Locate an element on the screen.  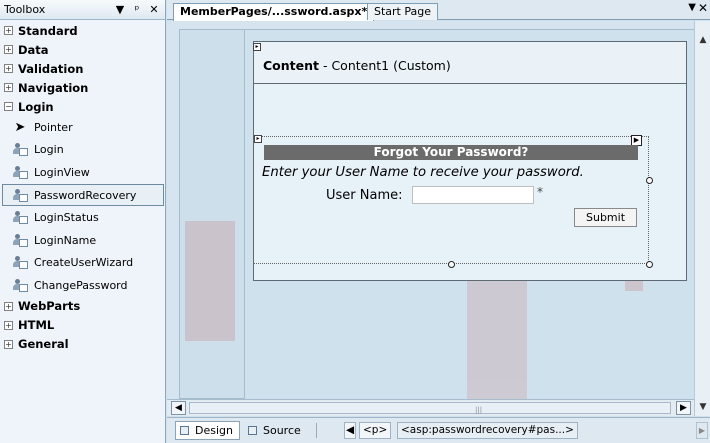
control-glyph-icon: ▸ is located at coordinates (258, 139).